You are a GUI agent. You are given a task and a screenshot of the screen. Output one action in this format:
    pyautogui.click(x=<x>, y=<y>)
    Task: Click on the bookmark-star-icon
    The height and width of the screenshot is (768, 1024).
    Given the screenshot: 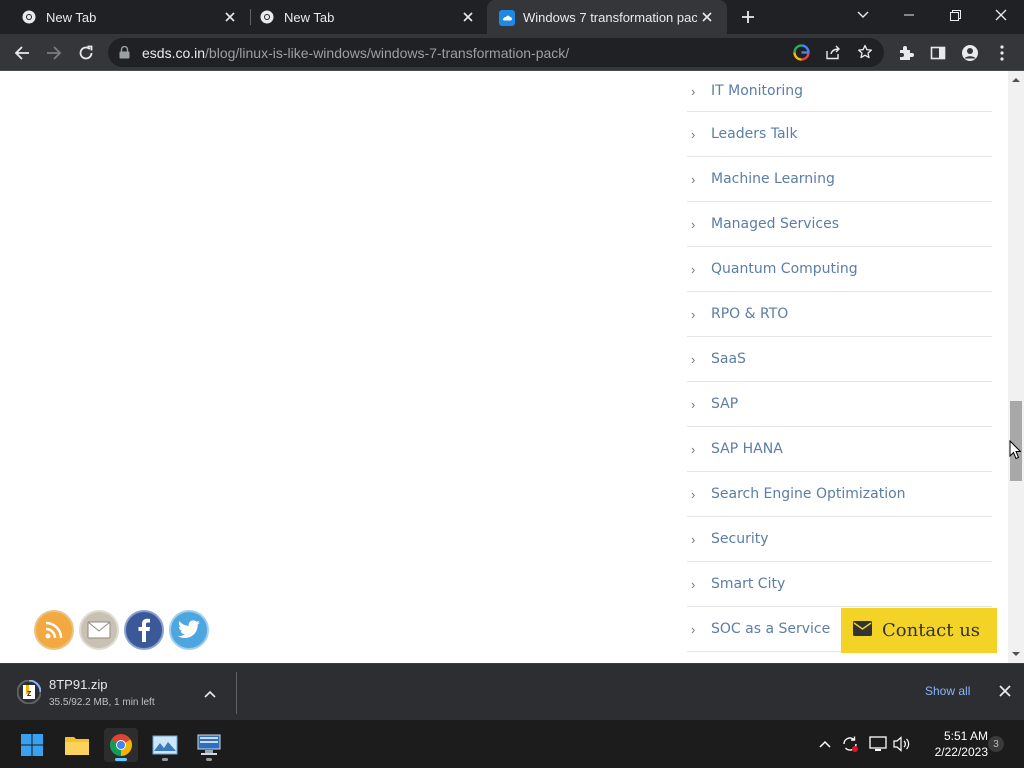 What is the action you would take?
    pyautogui.click(x=865, y=54)
    